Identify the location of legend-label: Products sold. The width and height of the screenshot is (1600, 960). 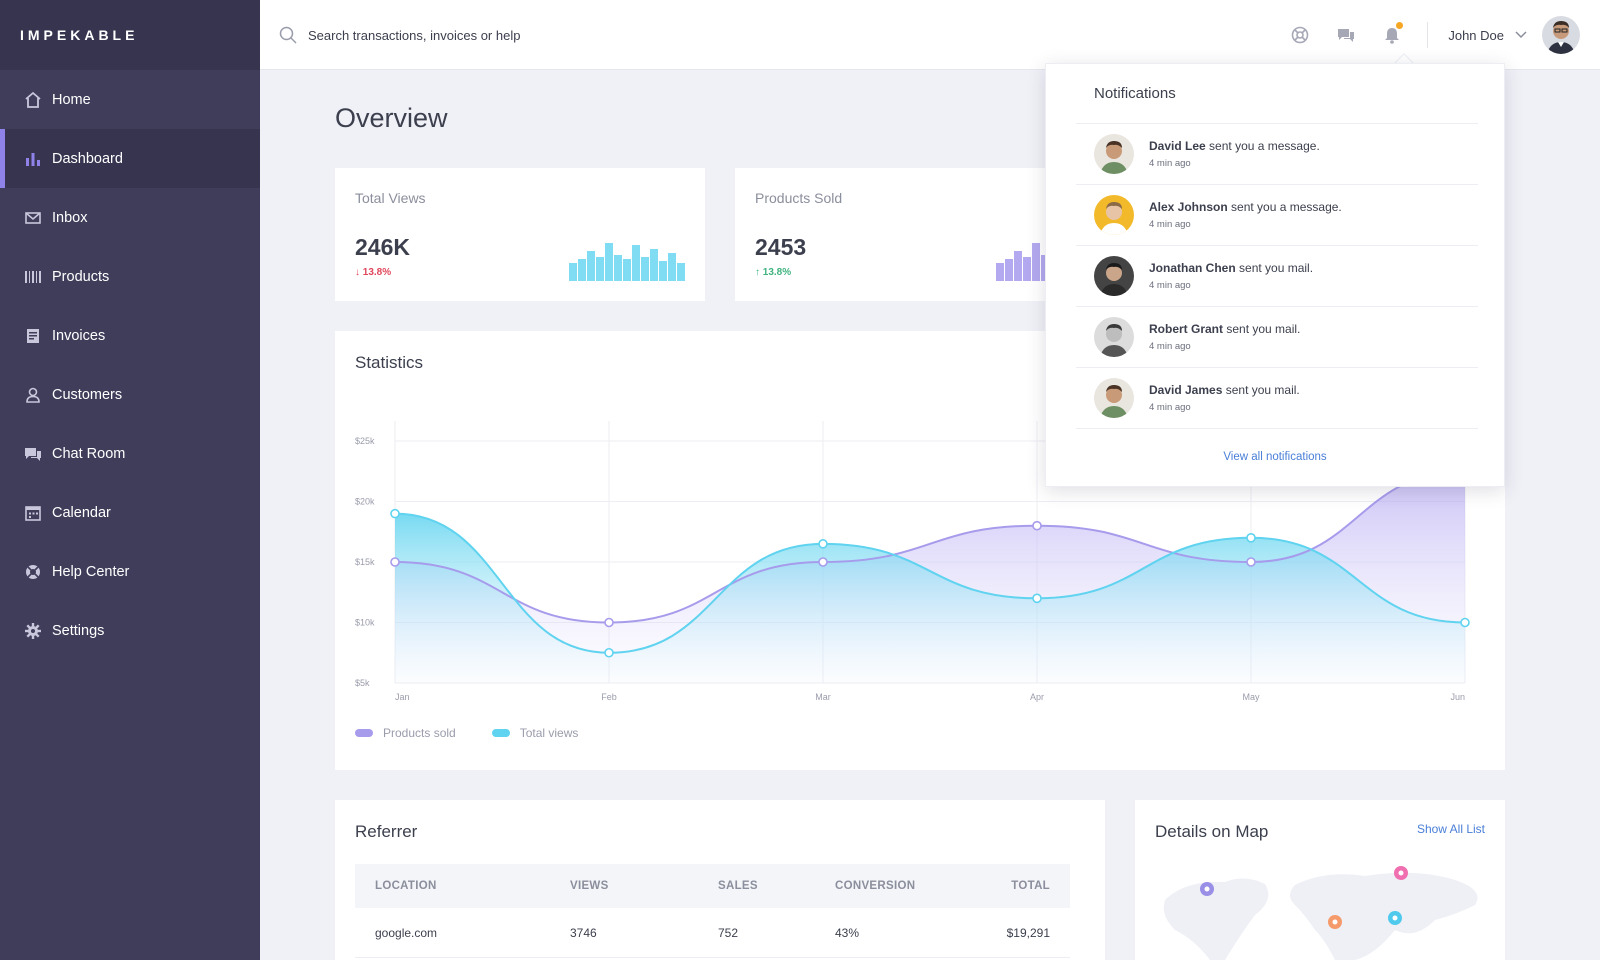
(419, 733).